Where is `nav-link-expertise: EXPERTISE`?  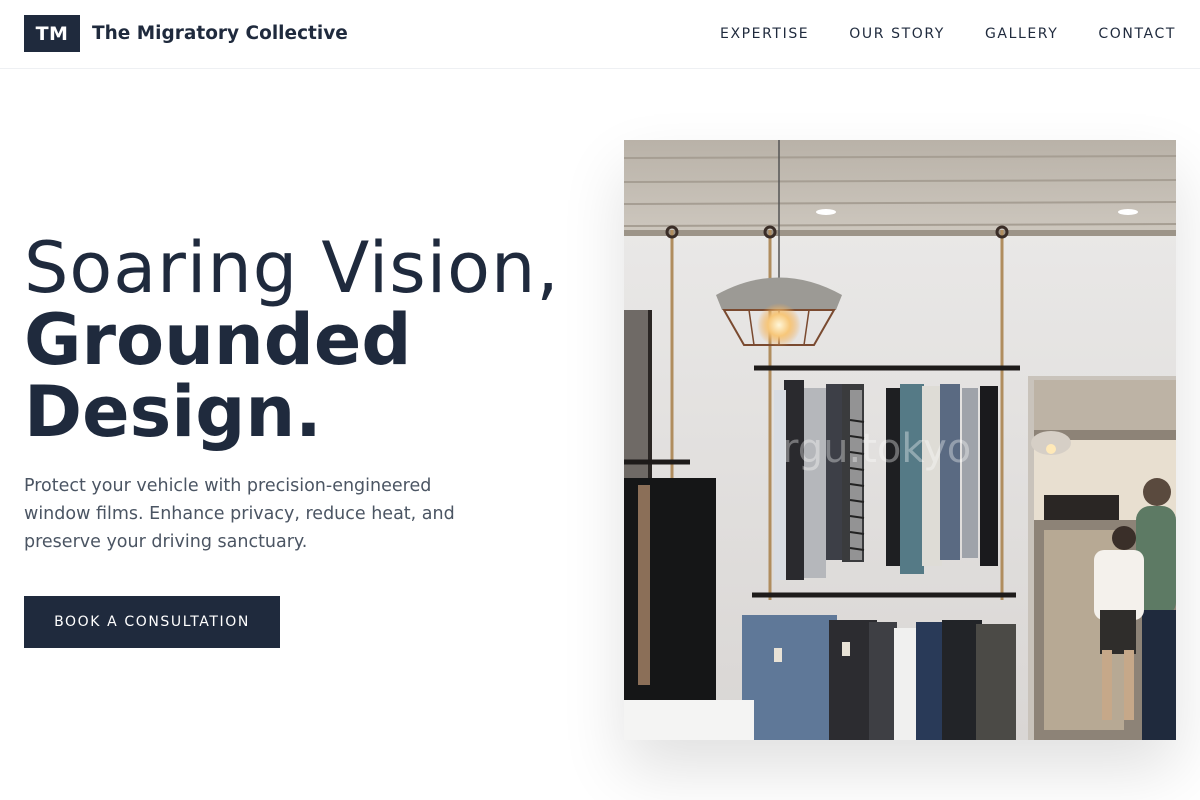
nav-link-expertise: EXPERTISE is located at coordinates (764, 34).